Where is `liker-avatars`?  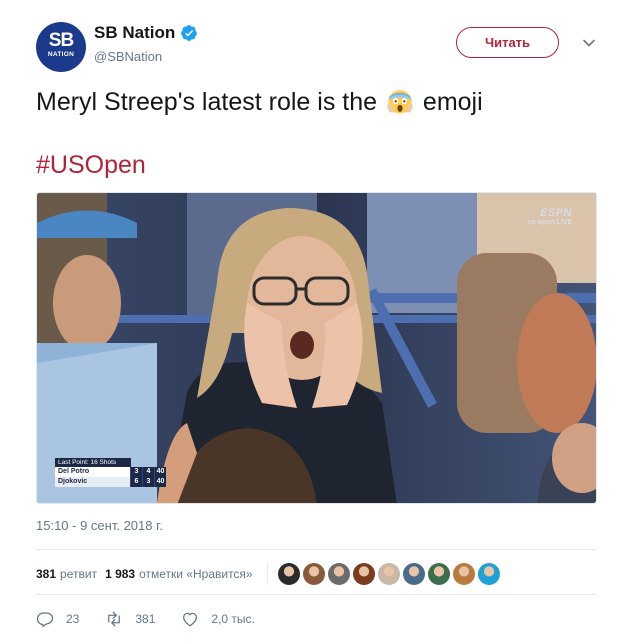 liker-avatars is located at coordinates (390, 574).